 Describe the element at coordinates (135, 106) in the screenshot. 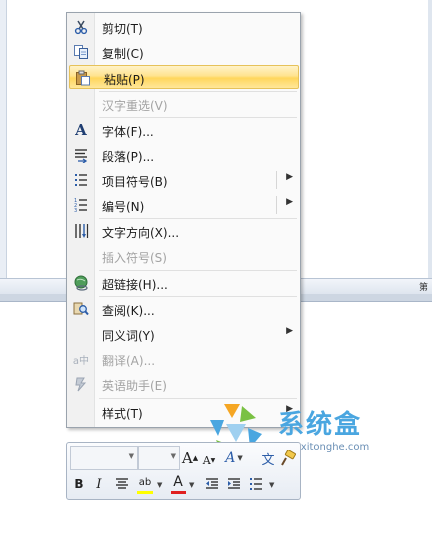

I see `menu-item-label: 汉字重选(V)` at that location.